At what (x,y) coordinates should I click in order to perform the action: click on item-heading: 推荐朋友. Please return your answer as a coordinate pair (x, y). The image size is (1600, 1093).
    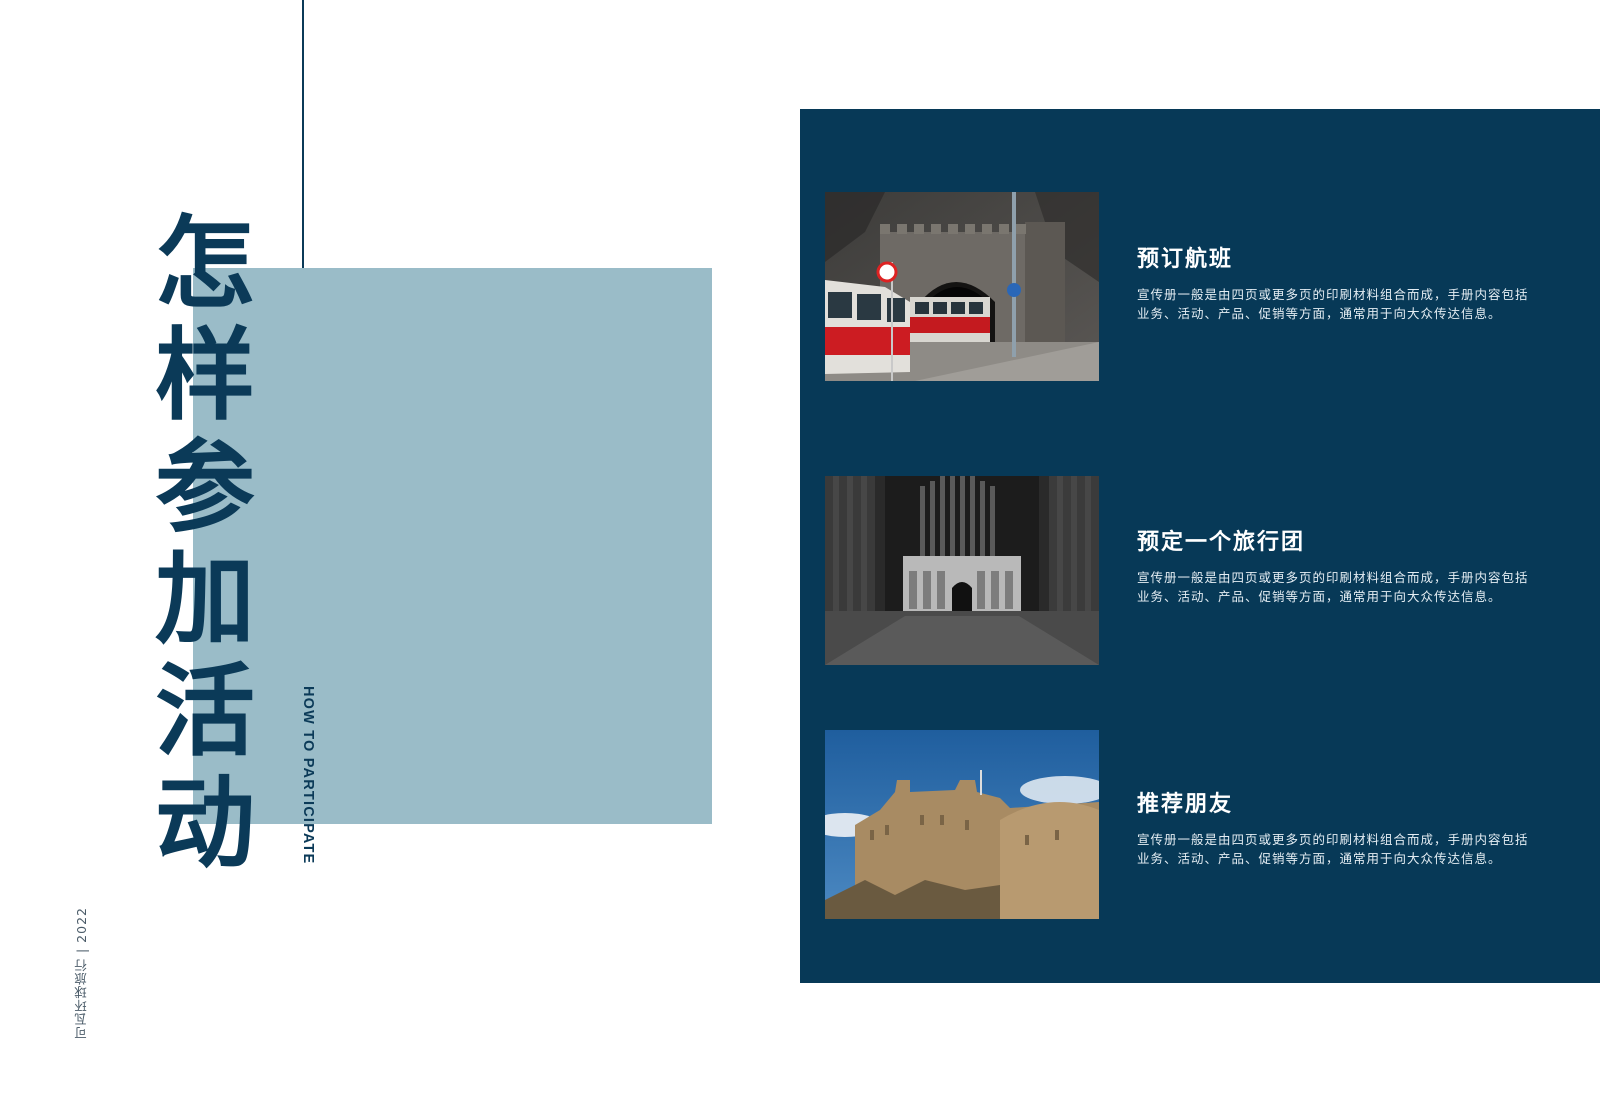
    Looking at the image, I should click on (1185, 804).